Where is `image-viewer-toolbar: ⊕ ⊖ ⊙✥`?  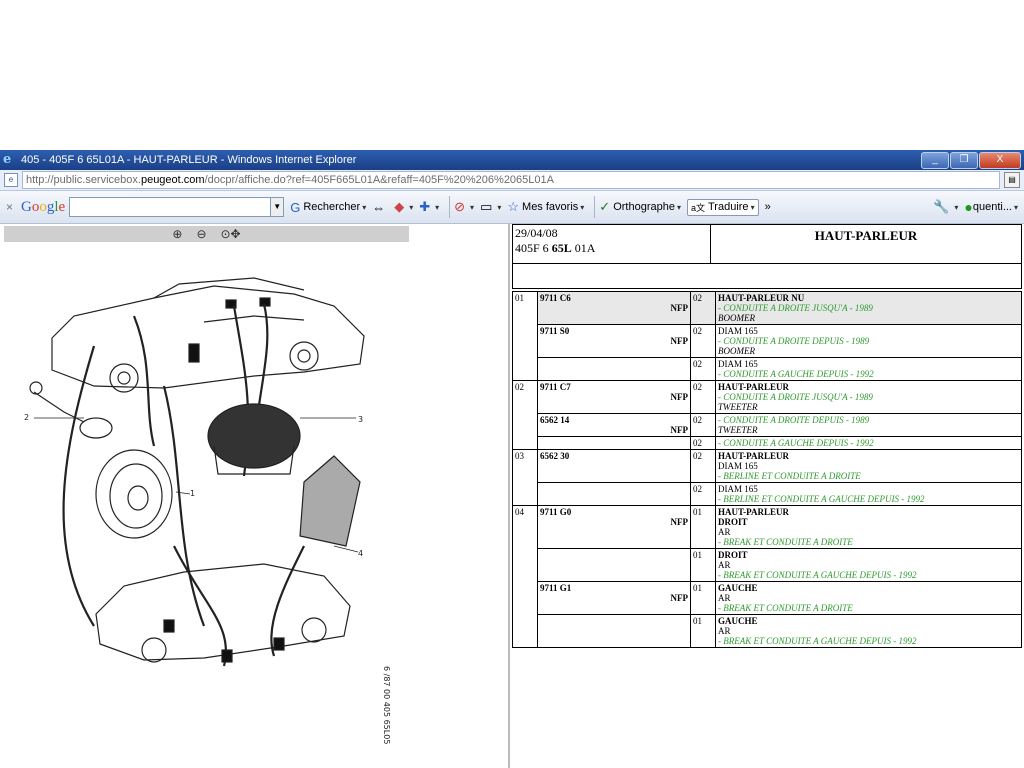 image-viewer-toolbar: ⊕ ⊖ ⊙✥ is located at coordinates (206, 234).